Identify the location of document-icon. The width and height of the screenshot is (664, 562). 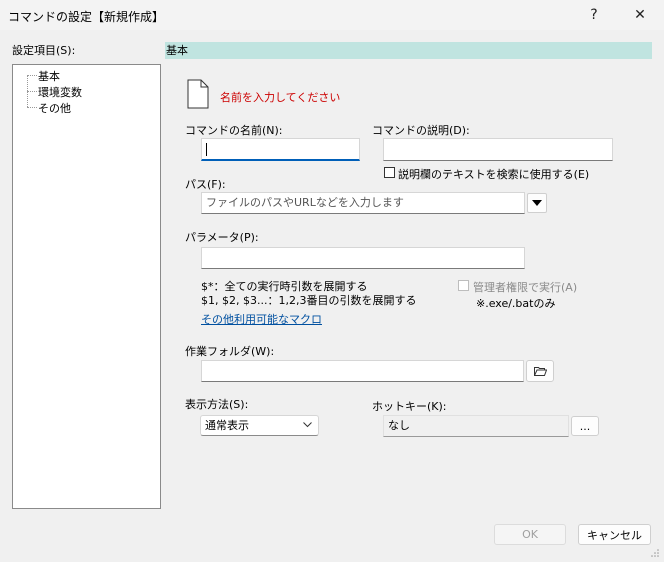
(198, 95).